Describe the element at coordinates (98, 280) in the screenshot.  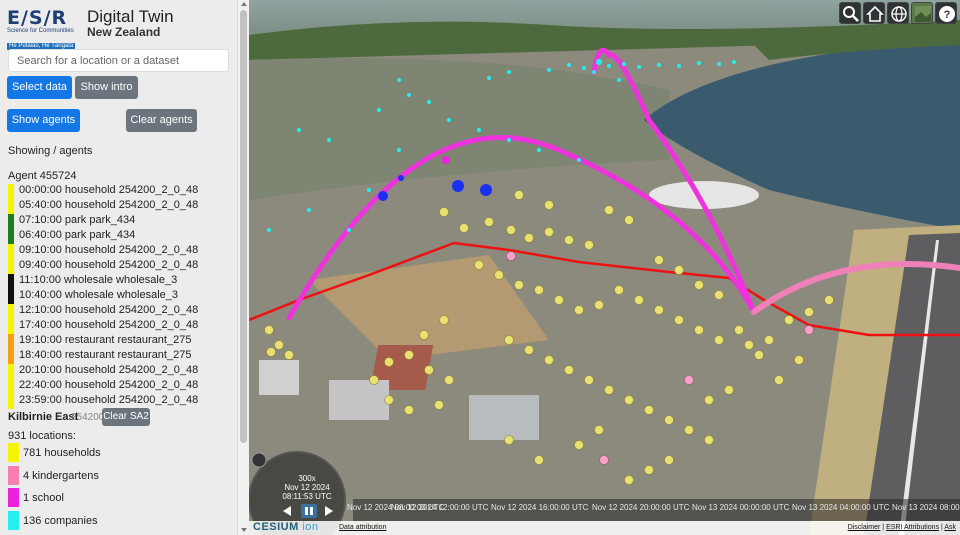
I see `activity-text: 11:10:00 wholesale wholesale_3` at that location.